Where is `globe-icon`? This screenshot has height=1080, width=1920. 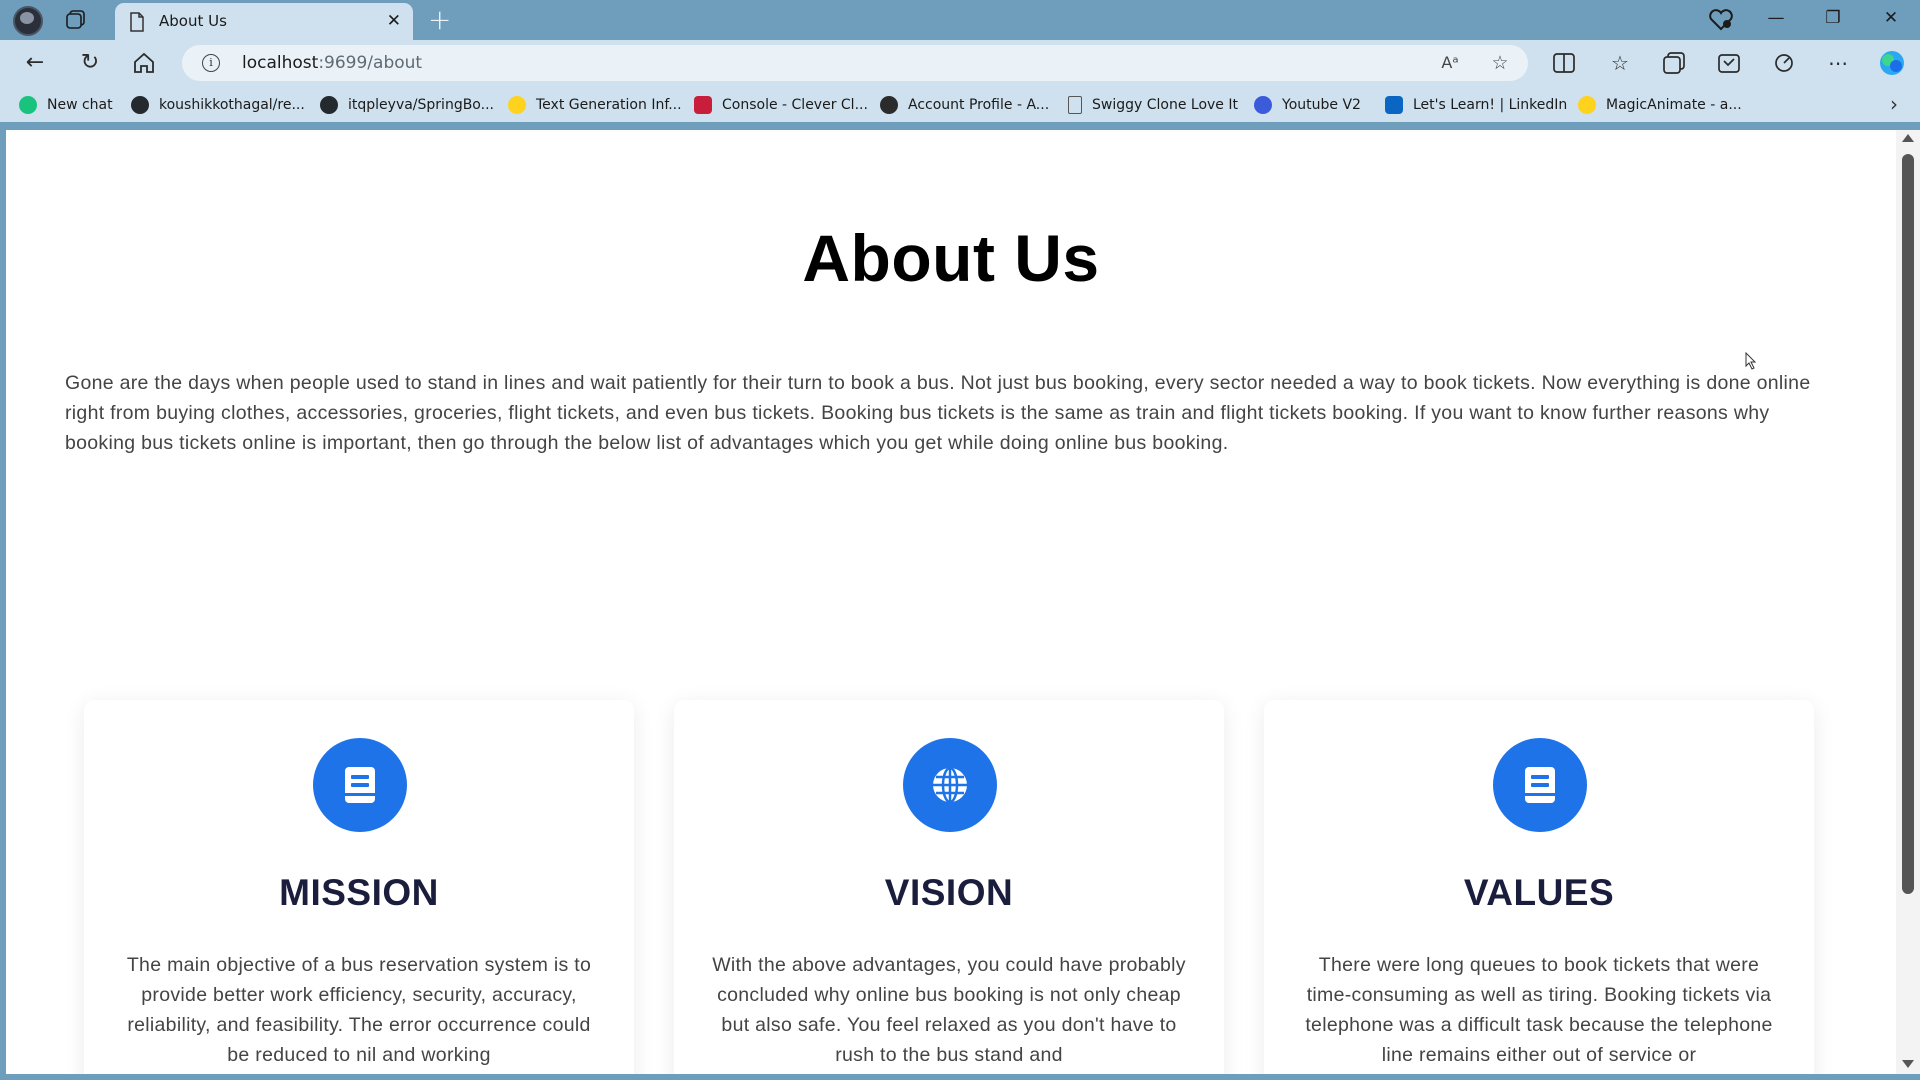 globe-icon is located at coordinates (950, 785).